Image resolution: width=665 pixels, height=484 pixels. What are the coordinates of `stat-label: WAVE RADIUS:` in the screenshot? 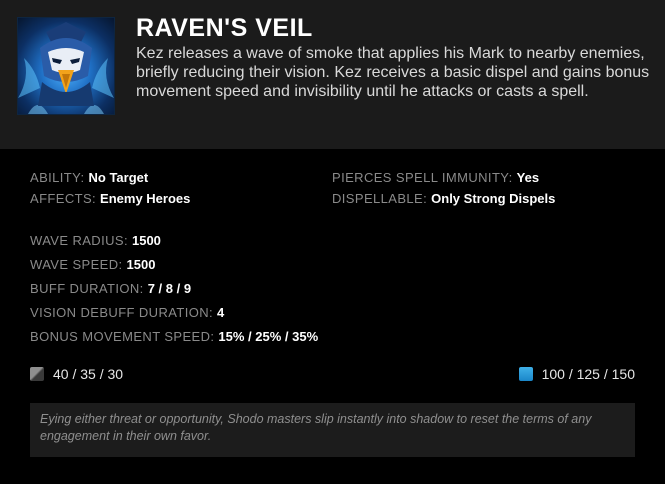 It's located at (79, 240).